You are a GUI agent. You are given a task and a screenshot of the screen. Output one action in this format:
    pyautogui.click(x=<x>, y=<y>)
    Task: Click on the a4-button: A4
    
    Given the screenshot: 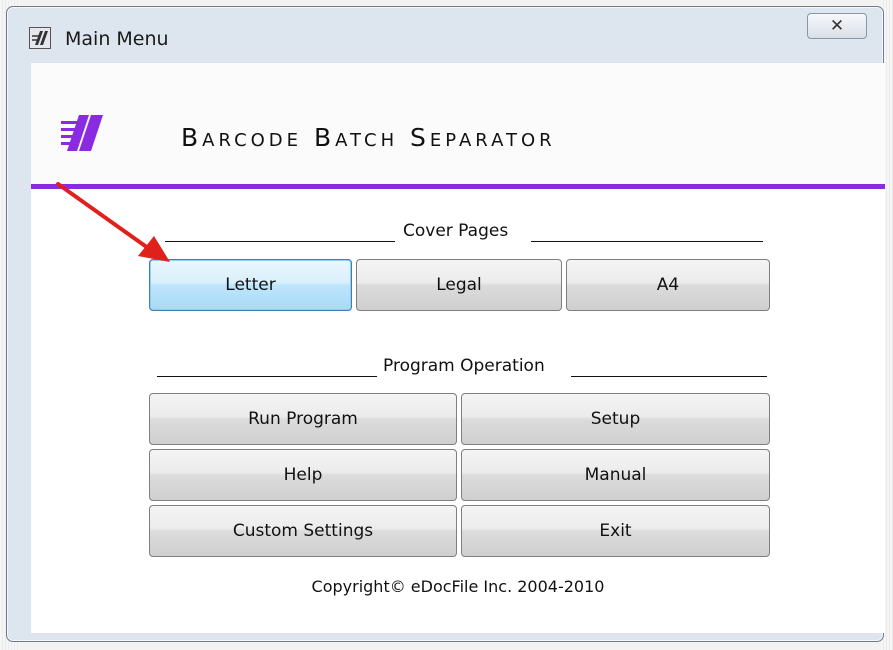 What is the action you would take?
    pyautogui.click(x=668, y=285)
    